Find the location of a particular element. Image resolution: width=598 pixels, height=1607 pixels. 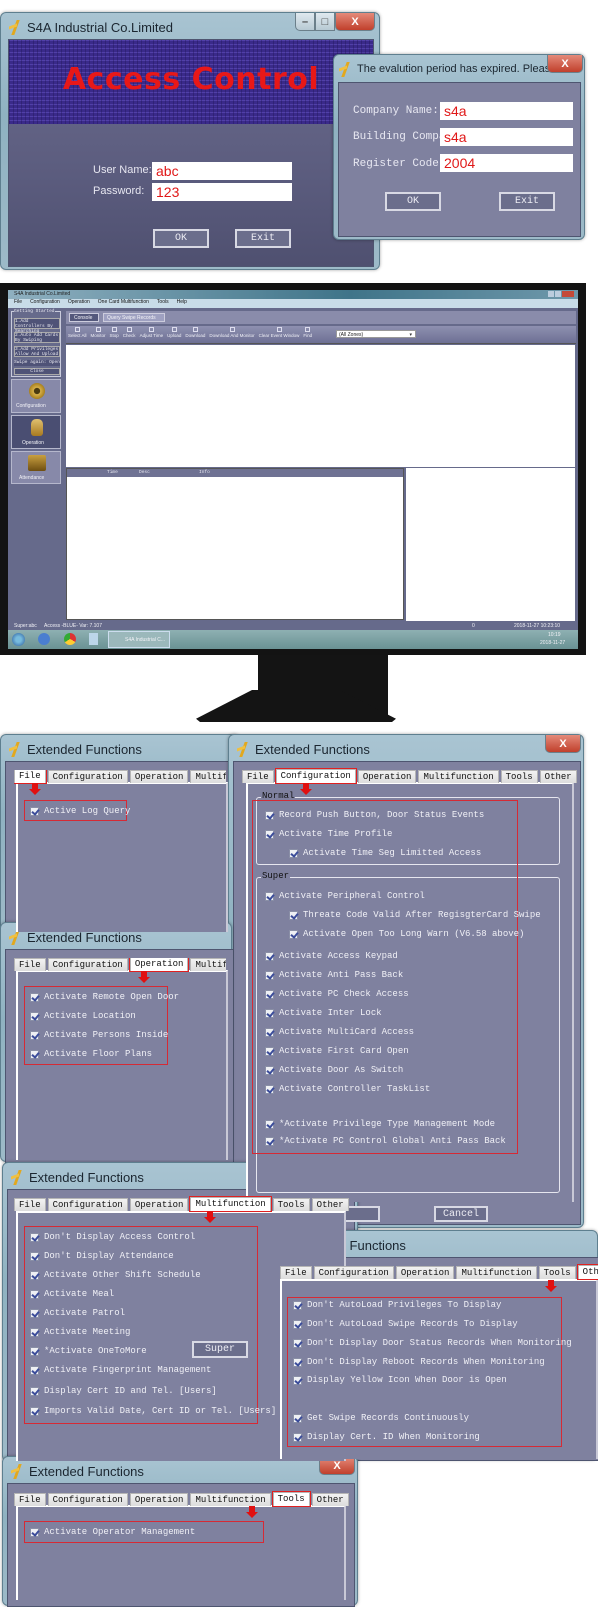

toolbar-stop: Stop is located at coordinates (114, 332).